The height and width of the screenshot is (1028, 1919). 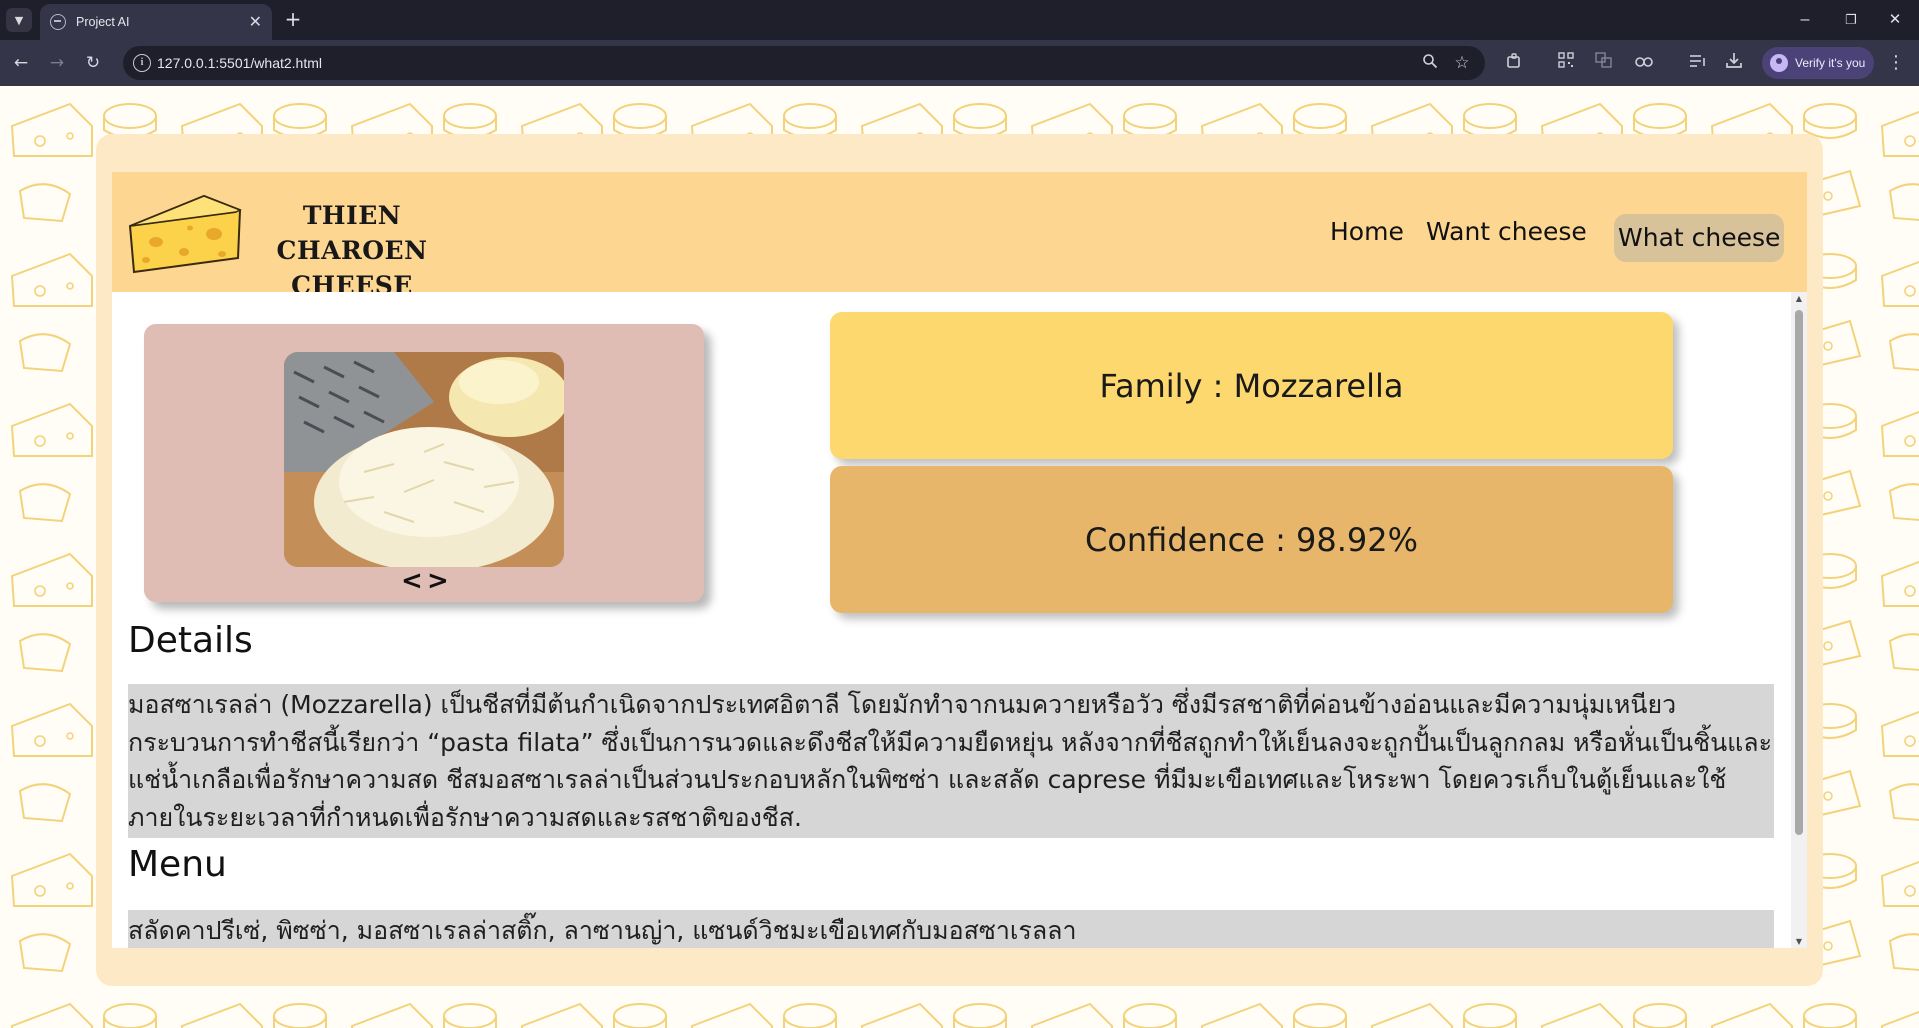 What do you see at coordinates (156, 22) in the screenshot?
I see `browser-tab: Project AI ✕` at bounding box center [156, 22].